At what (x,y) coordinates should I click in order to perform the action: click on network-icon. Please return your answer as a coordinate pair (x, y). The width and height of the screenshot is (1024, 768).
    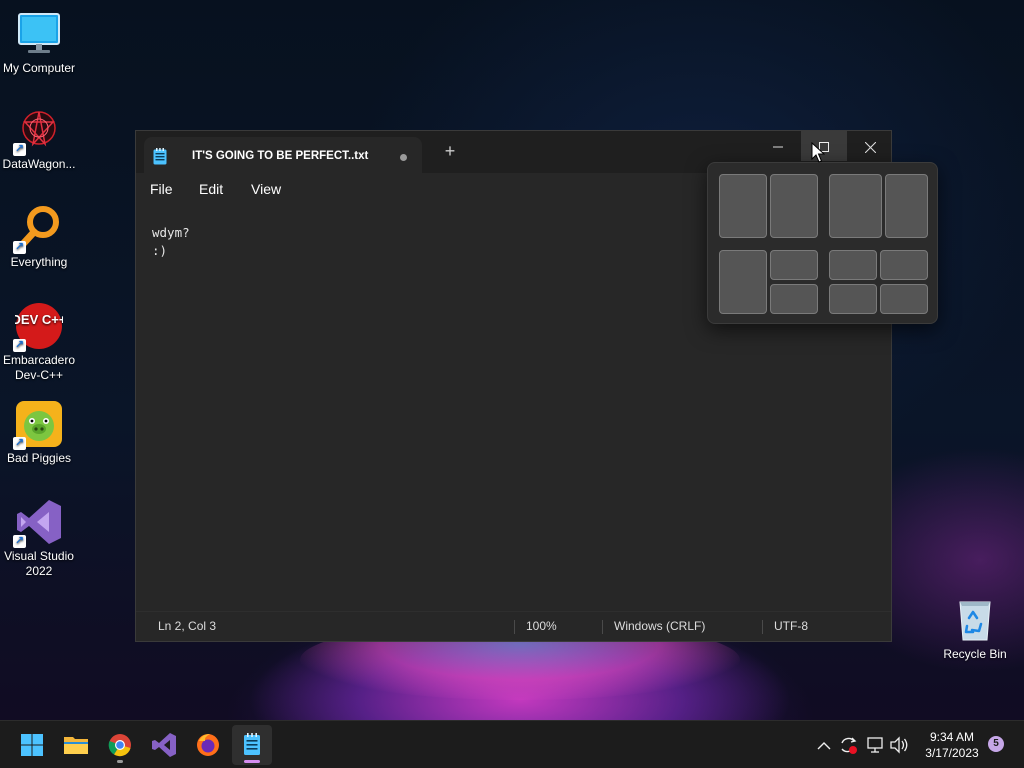
    Looking at the image, I should click on (875, 745).